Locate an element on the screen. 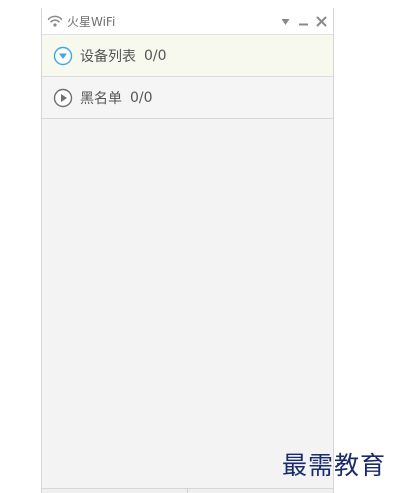 Image resolution: width=403 pixels, height=493 pixels. bottom-bar is located at coordinates (187, 490).